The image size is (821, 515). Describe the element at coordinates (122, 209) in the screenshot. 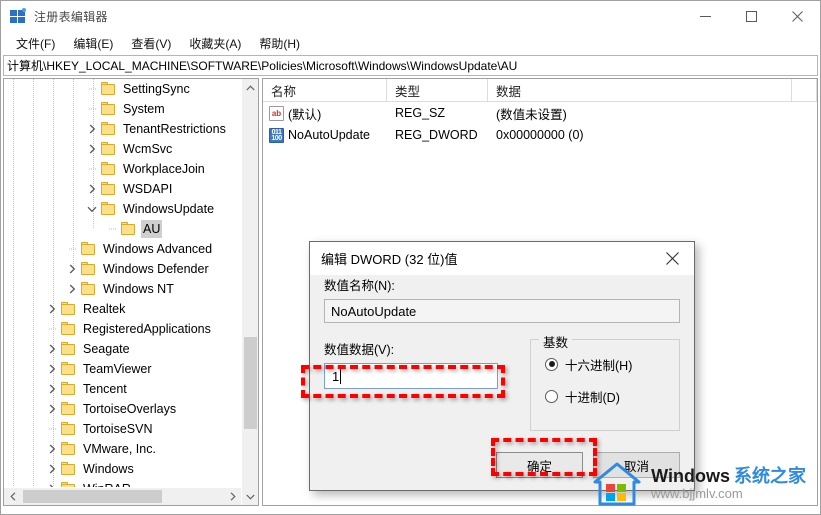

I see `tree-item: WindowsUpdate` at that location.